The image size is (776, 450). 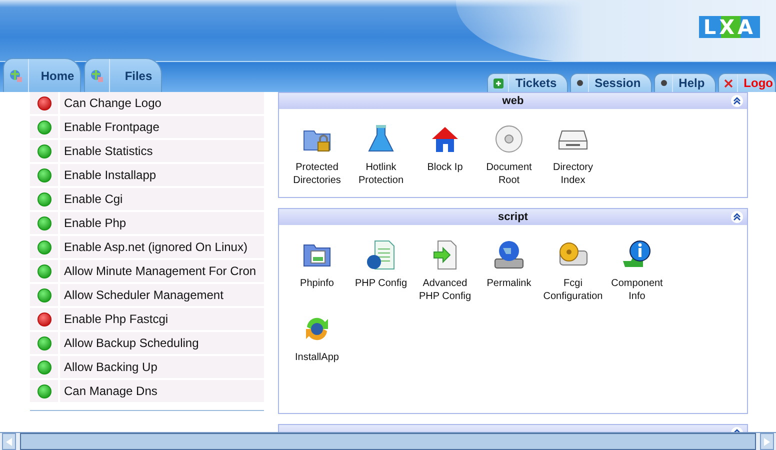 What do you see at coordinates (381, 255) in the screenshot?
I see `document-icon` at bounding box center [381, 255].